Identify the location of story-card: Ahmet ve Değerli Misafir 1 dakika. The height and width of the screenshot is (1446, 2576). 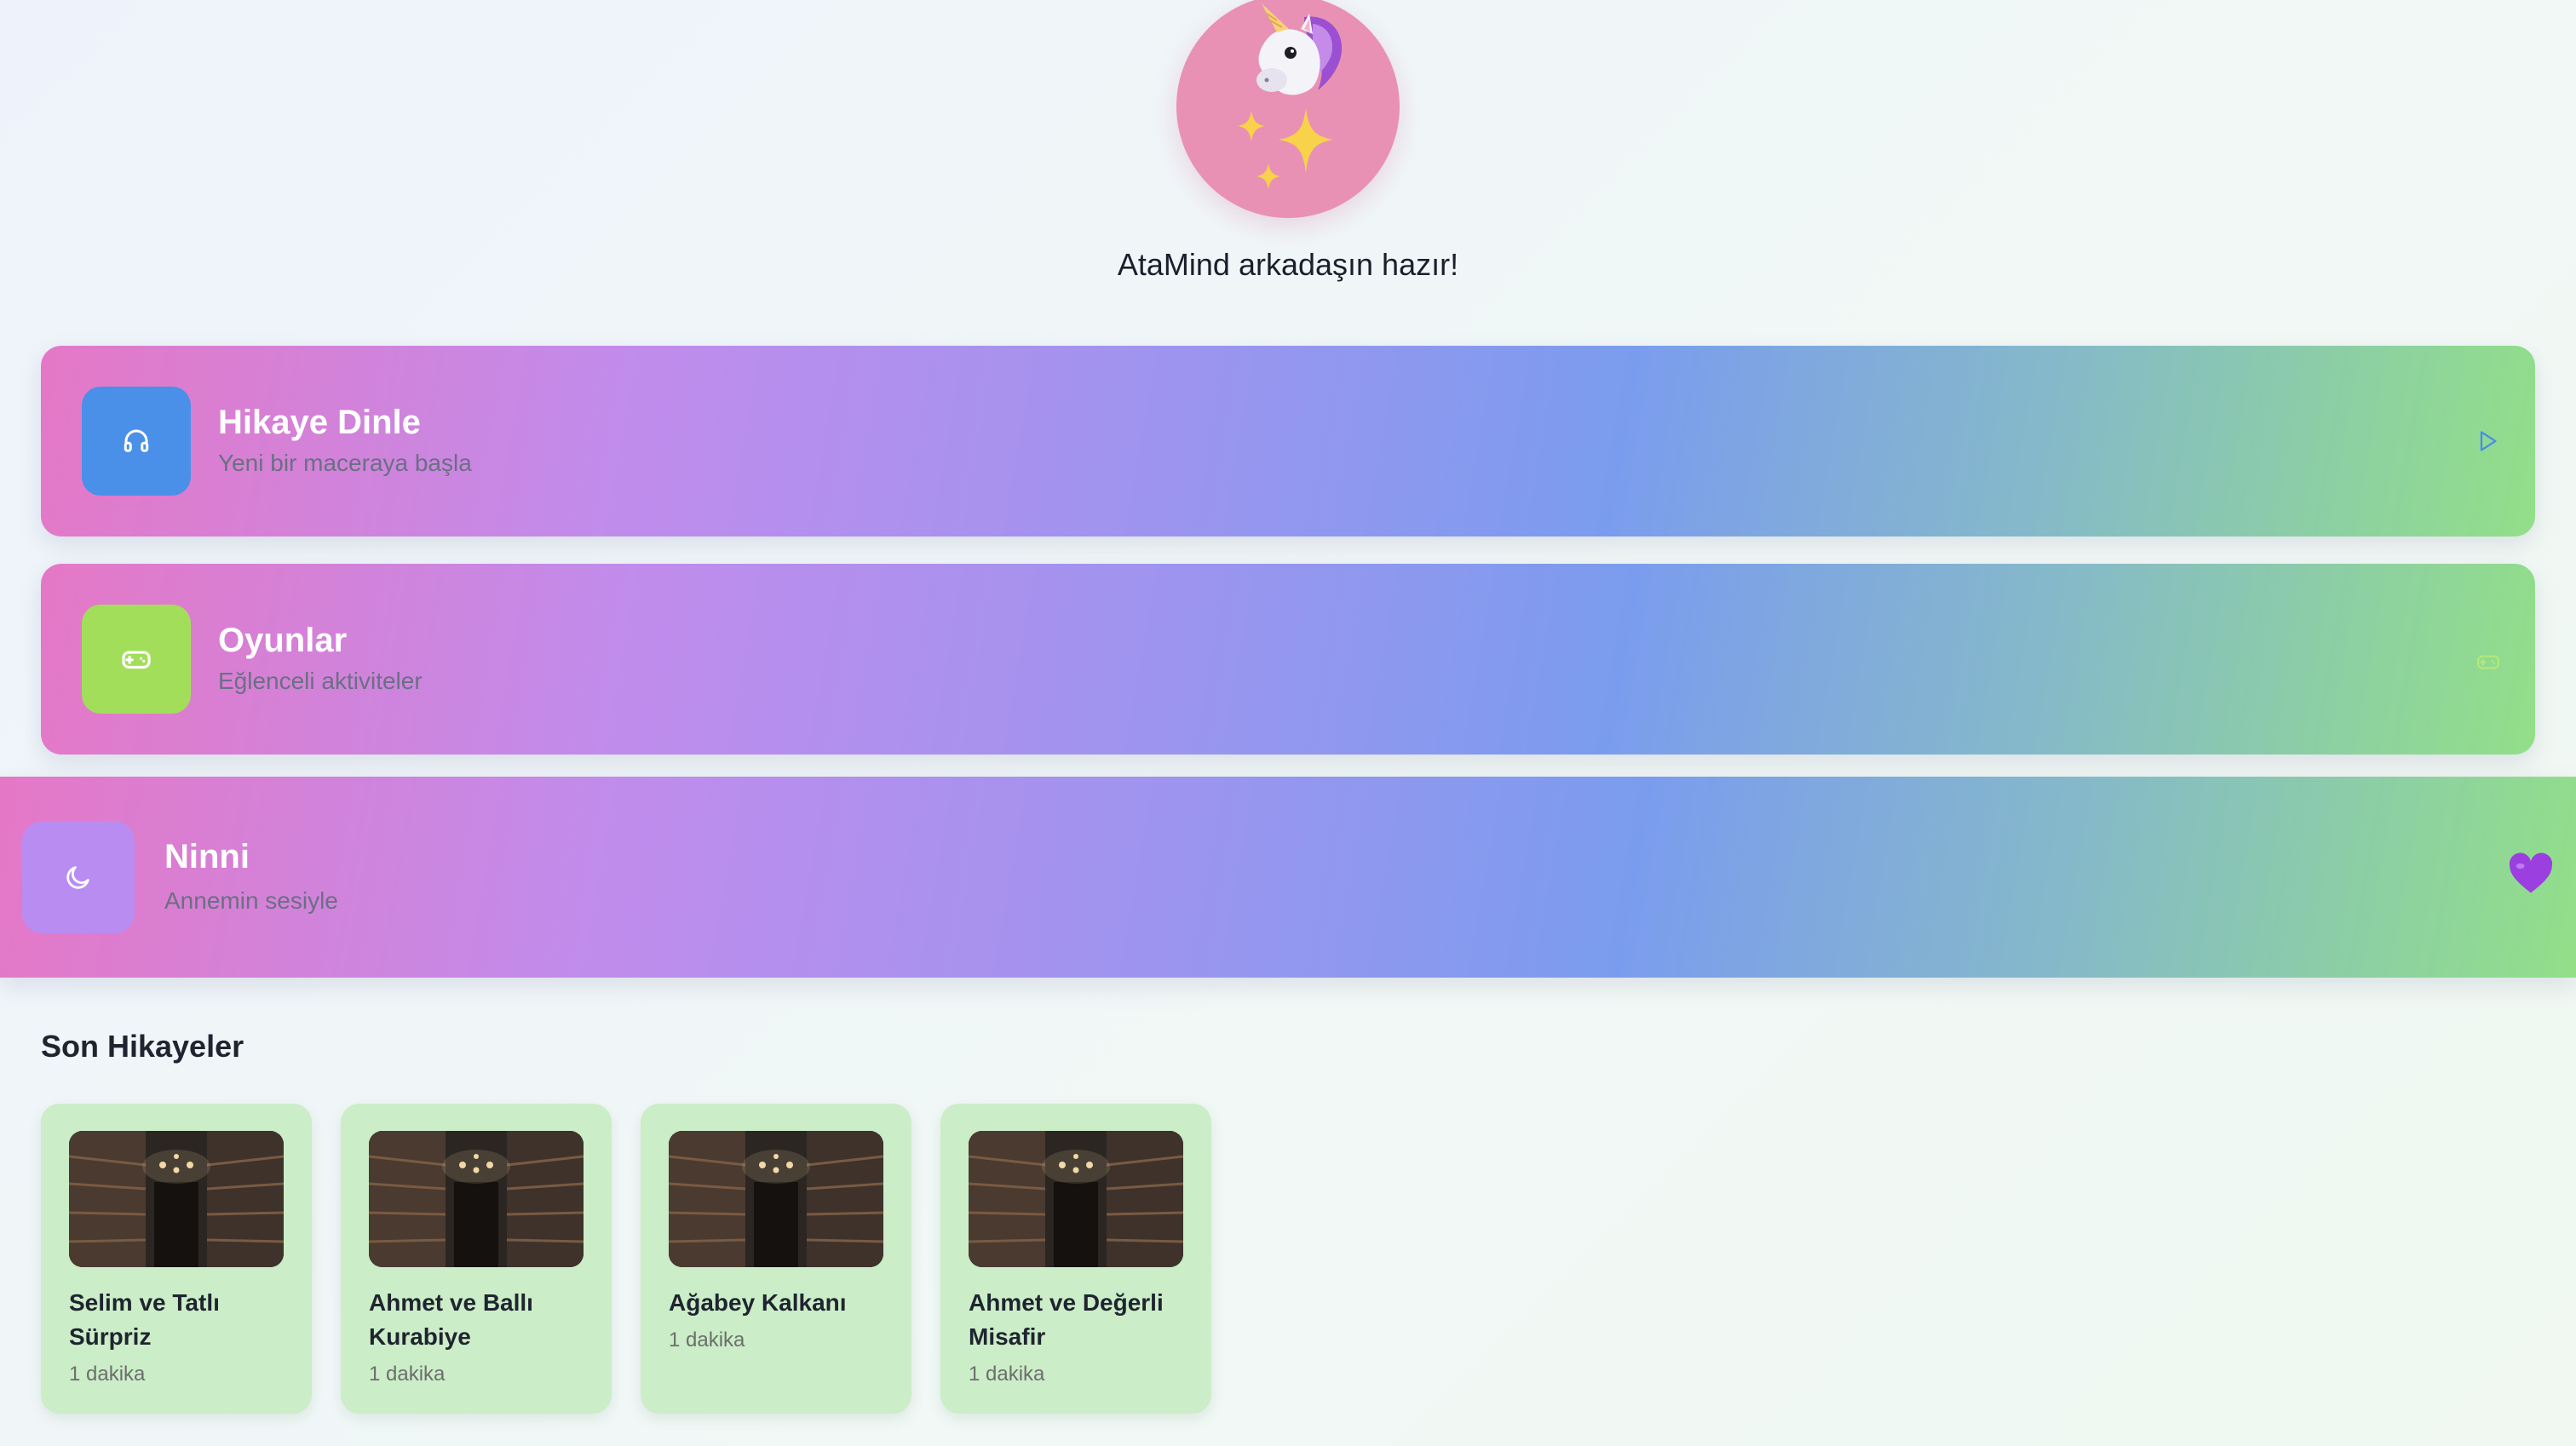
(1076, 1259).